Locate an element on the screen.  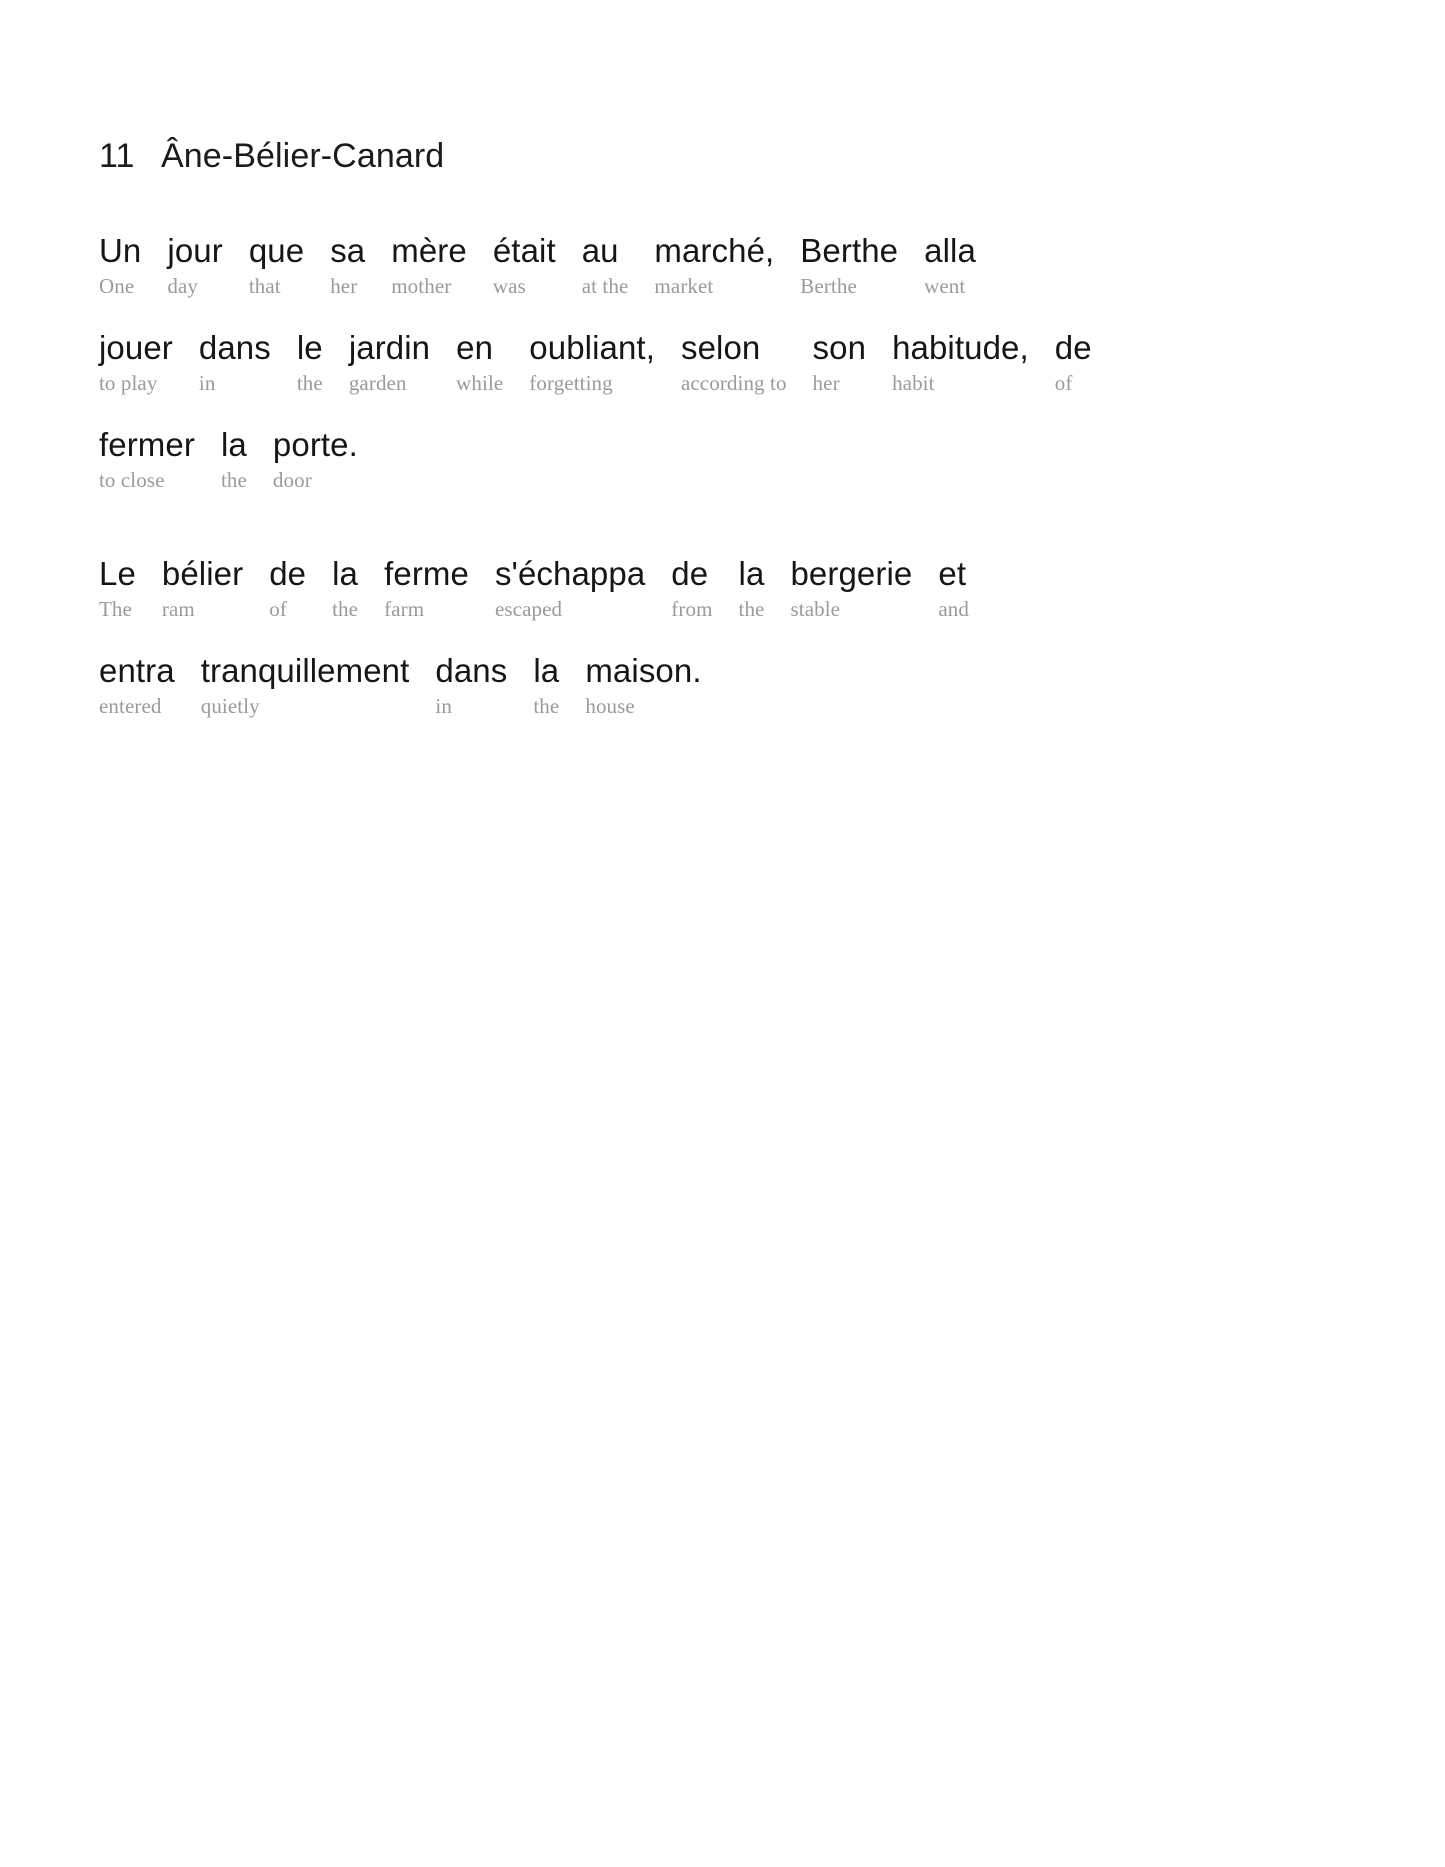
source-word: jouer is located at coordinates (136, 348).